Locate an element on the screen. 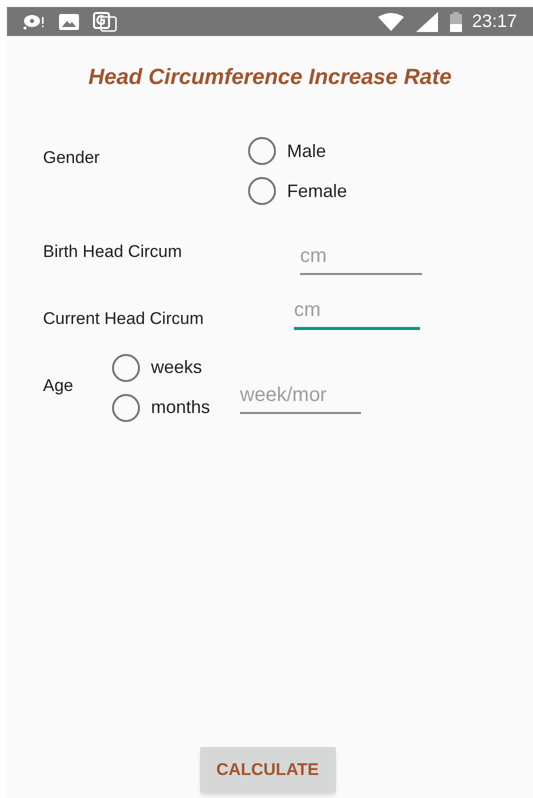 The height and width of the screenshot is (798, 533). wifi-icon is located at coordinates (391, 21).